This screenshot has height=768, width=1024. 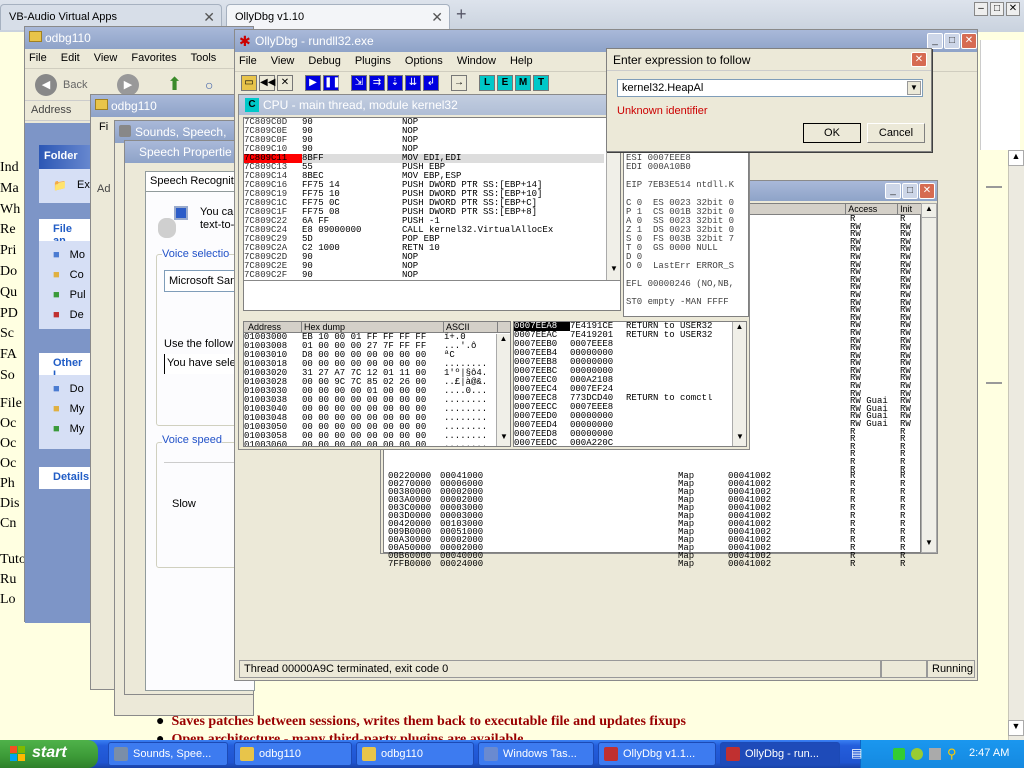 I want to click on open-folder-icon: ▭, so click(x=249, y=83).